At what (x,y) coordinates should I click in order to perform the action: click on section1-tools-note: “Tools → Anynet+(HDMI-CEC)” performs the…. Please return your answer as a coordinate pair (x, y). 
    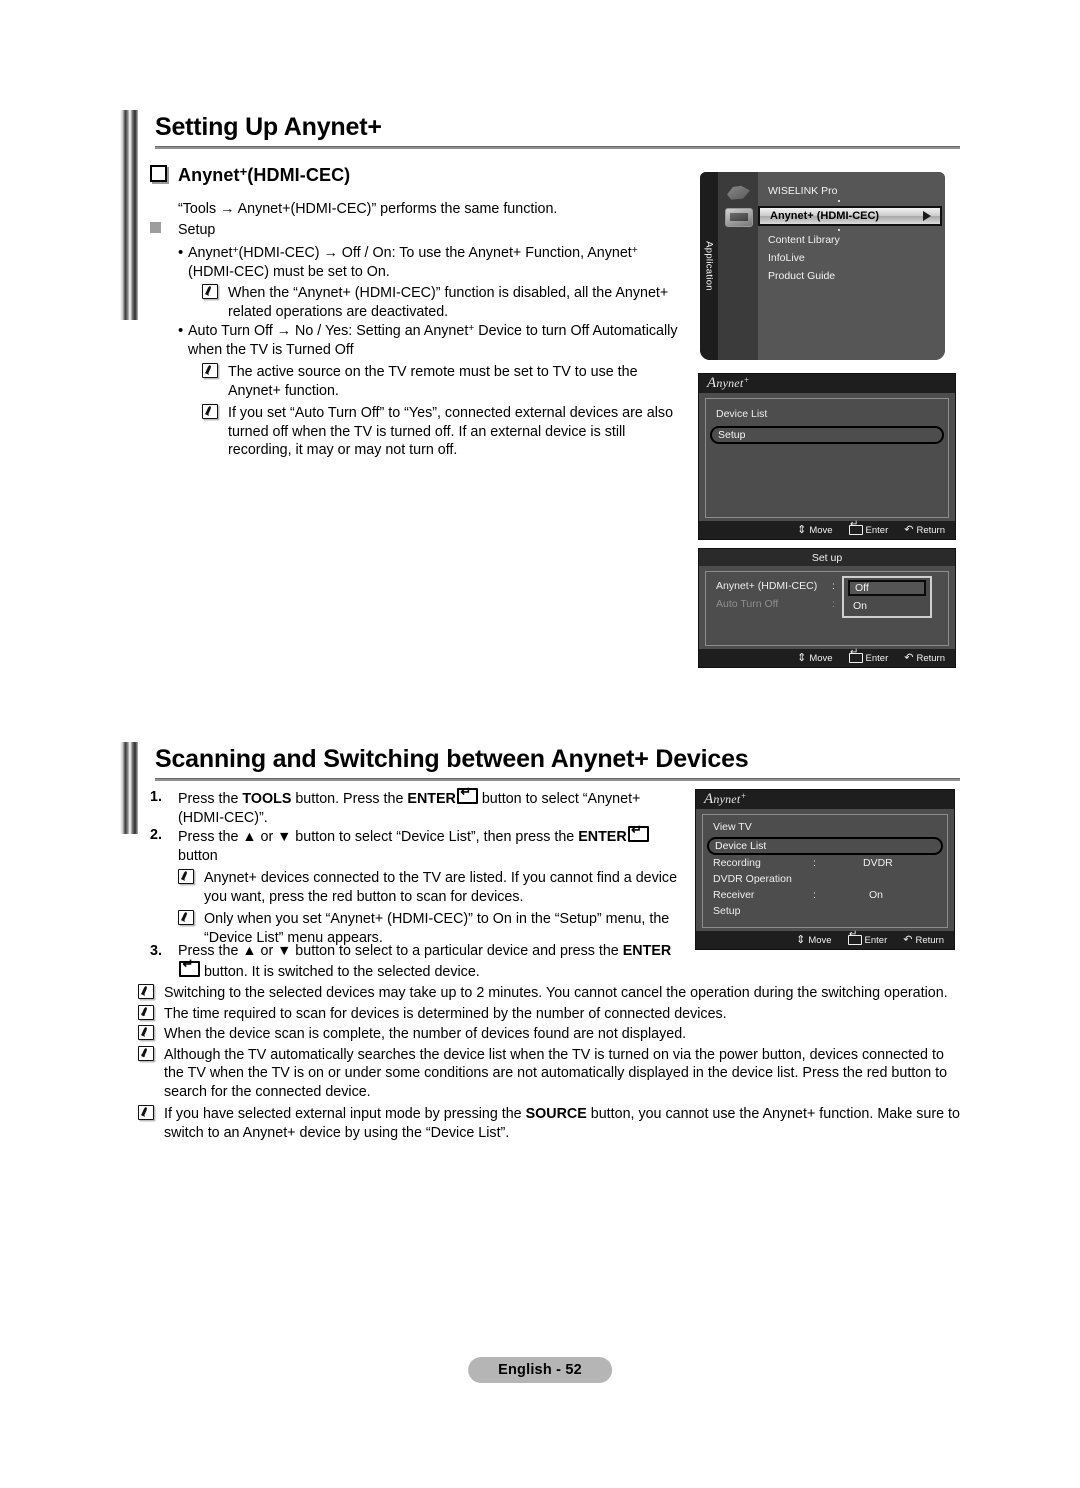
    Looking at the image, I should click on (368, 209).